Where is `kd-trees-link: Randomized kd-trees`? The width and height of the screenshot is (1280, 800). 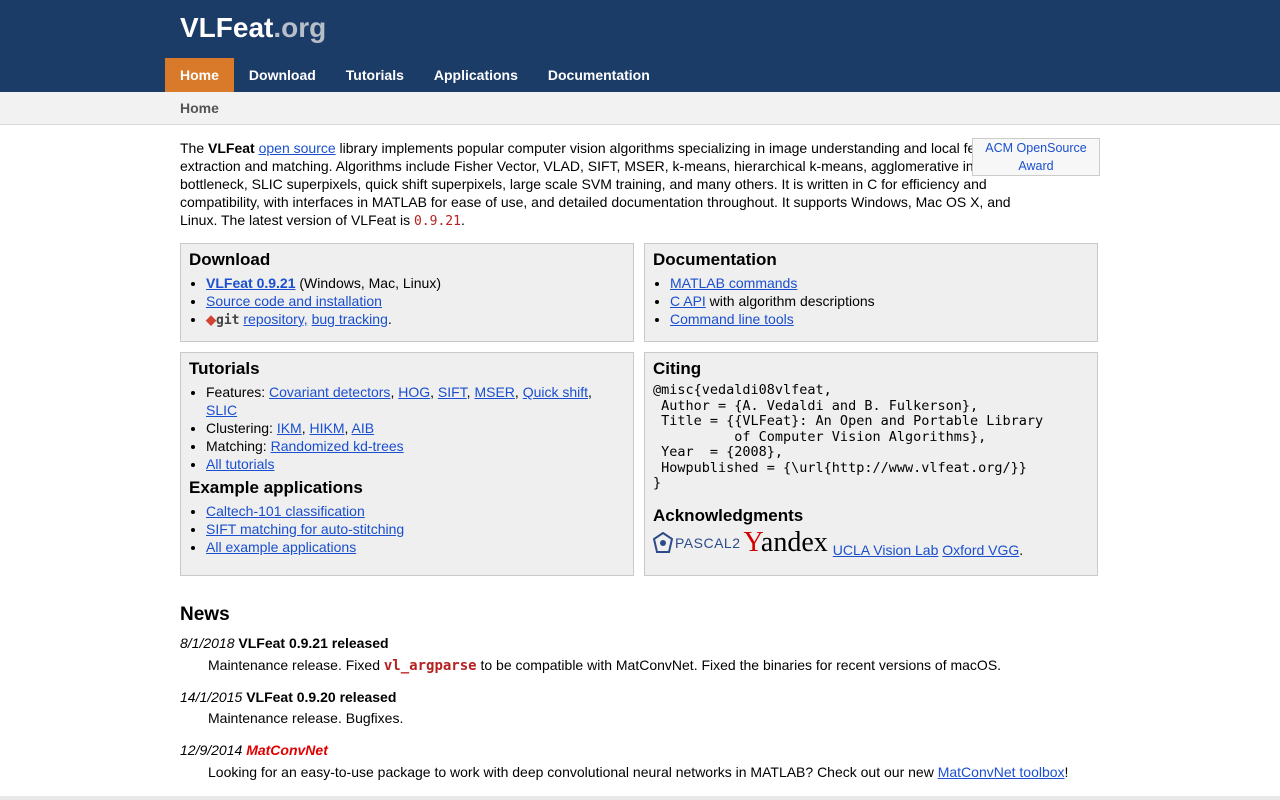
kd-trees-link: Randomized kd-trees is located at coordinates (337, 446).